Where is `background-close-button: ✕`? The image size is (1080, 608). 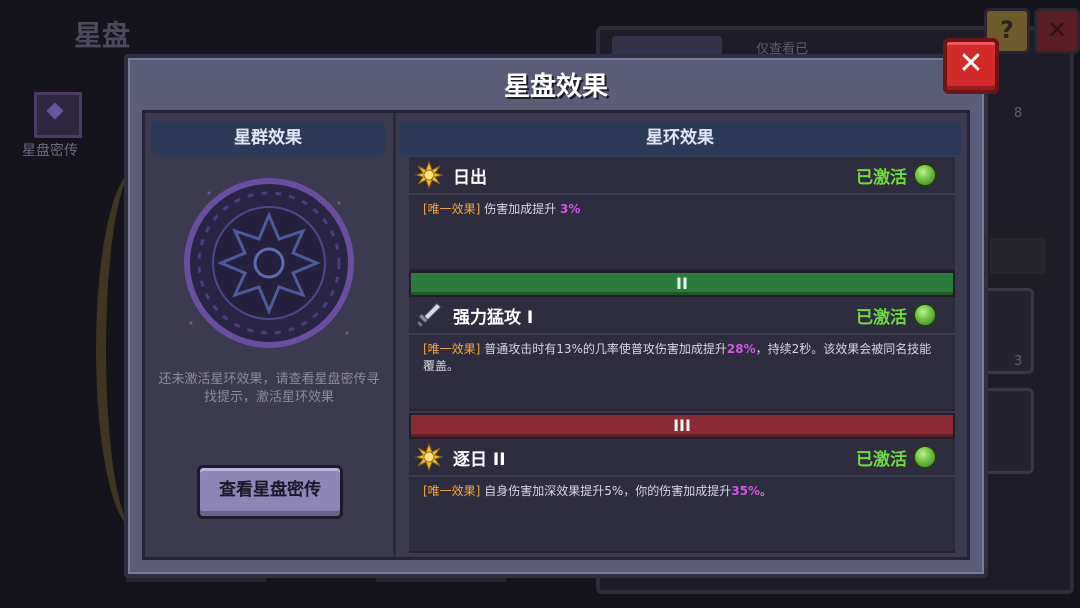 background-close-button: ✕ is located at coordinates (1057, 31).